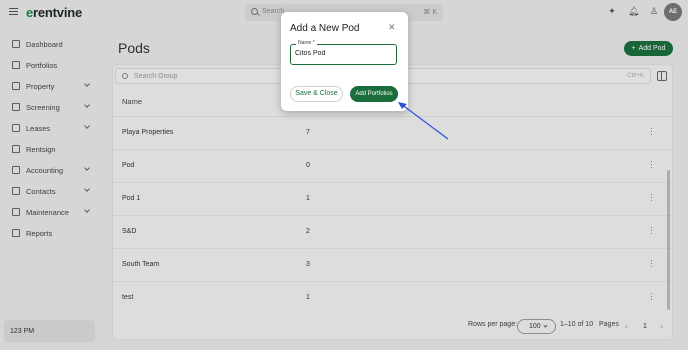 Image resolution: width=688 pixels, height=350 pixels. I want to click on pod-name-input, so click(344, 53).